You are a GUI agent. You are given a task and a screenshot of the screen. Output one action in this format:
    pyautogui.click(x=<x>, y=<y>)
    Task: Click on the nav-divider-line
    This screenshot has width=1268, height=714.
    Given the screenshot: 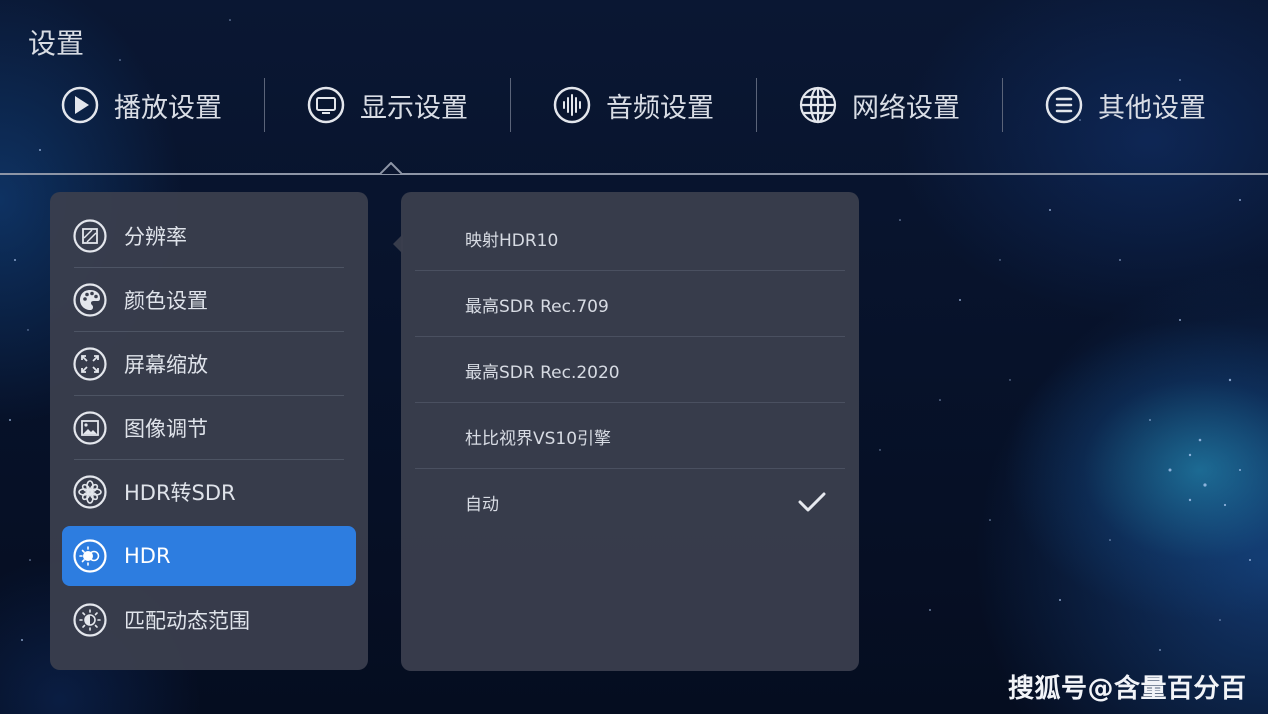 What is the action you would take?
    pyautogui.click(x=634, y=174)
    